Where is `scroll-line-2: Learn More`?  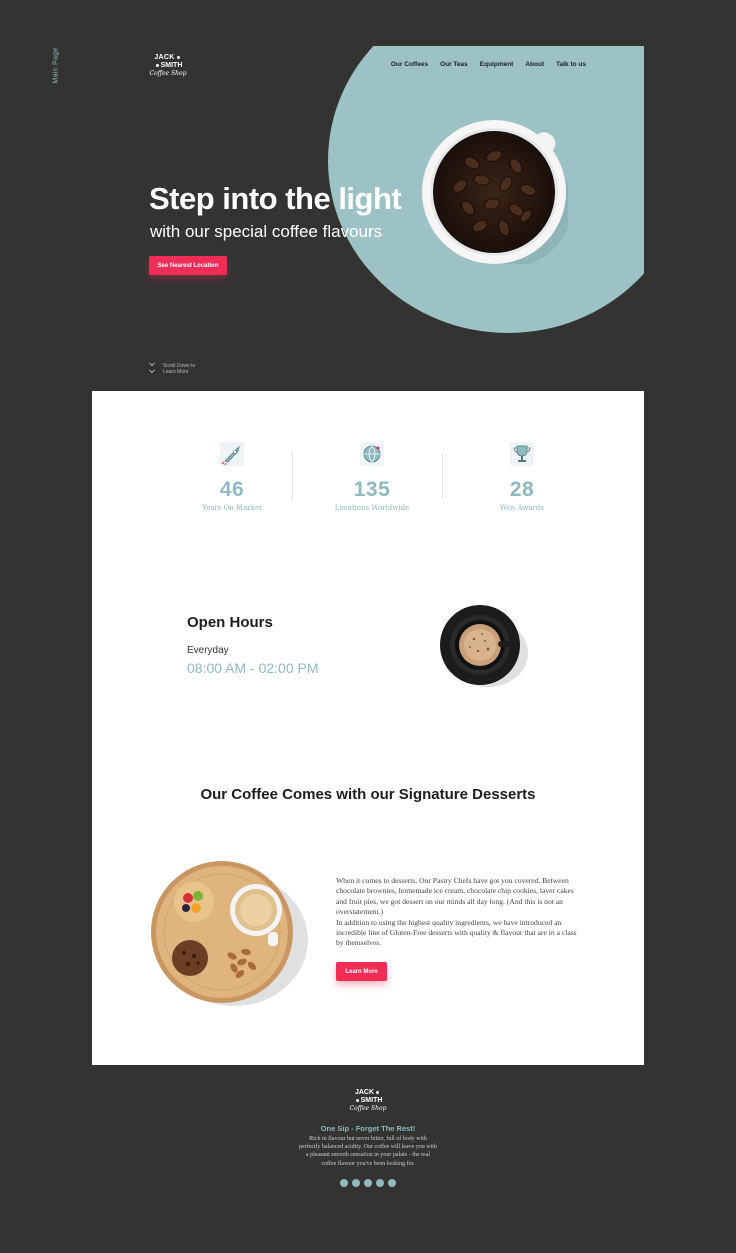
scroll-line-2: Learn More is located at coordinates (176, 371).